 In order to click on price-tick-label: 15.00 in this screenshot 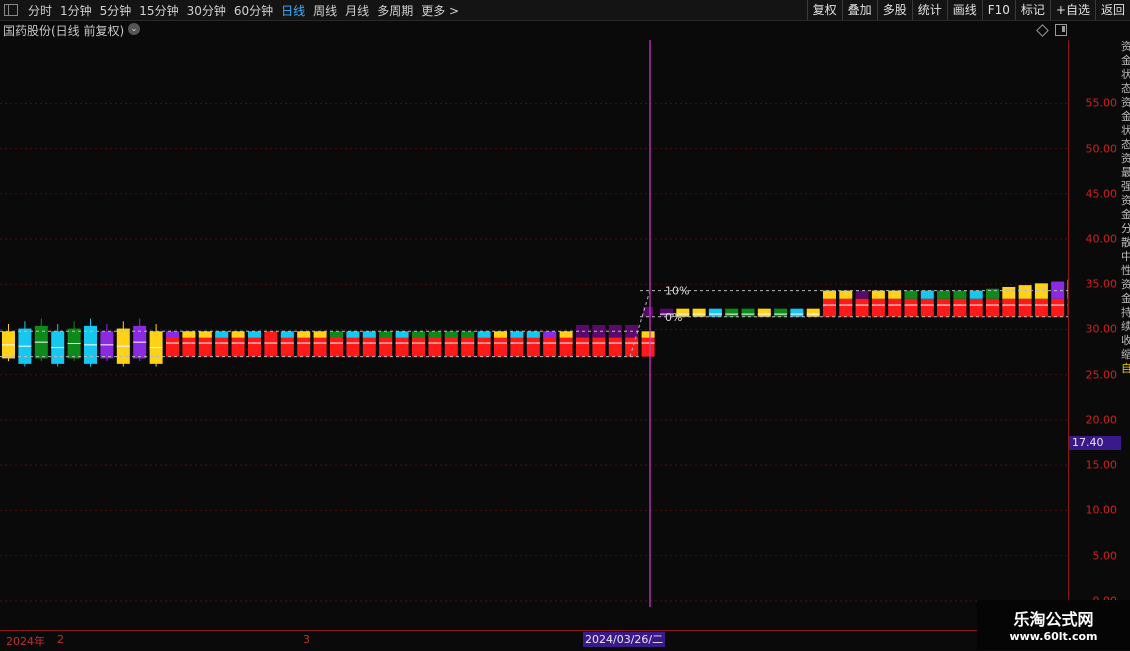, I will do `click(1101, 465)`.